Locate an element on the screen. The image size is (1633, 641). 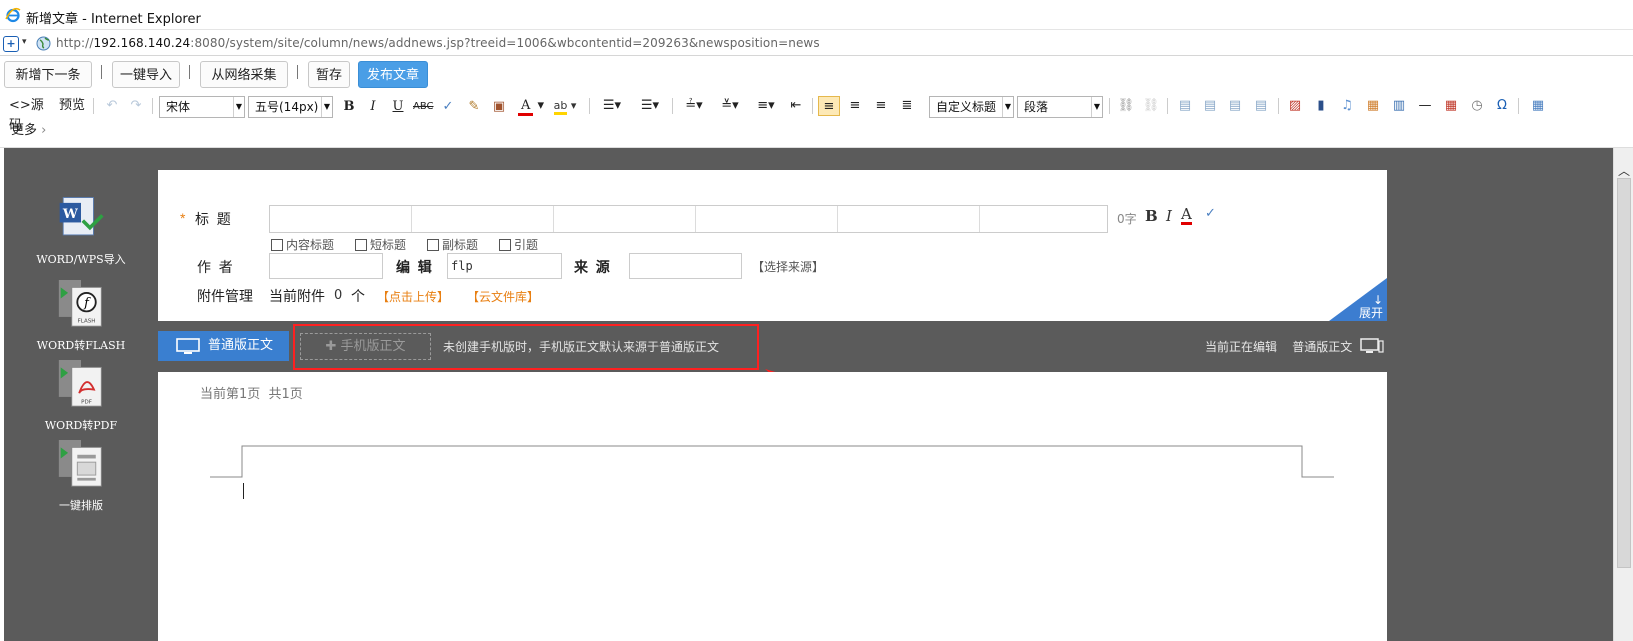
char-count: 0字 is located at coordinates (1127, 219).